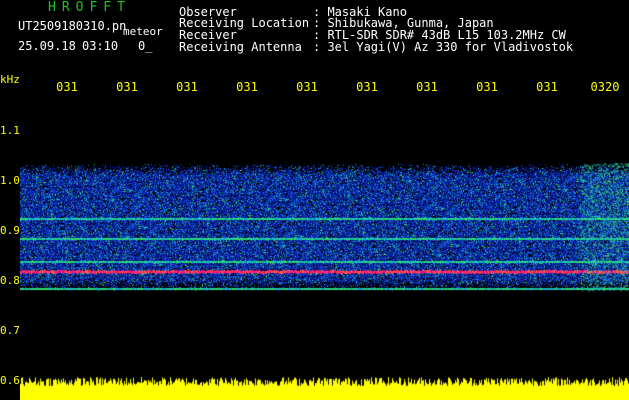 The width and height of the screenshot is (629, 400). I want to click on antenna-label: Receiving Antenna, so click(240, 47).